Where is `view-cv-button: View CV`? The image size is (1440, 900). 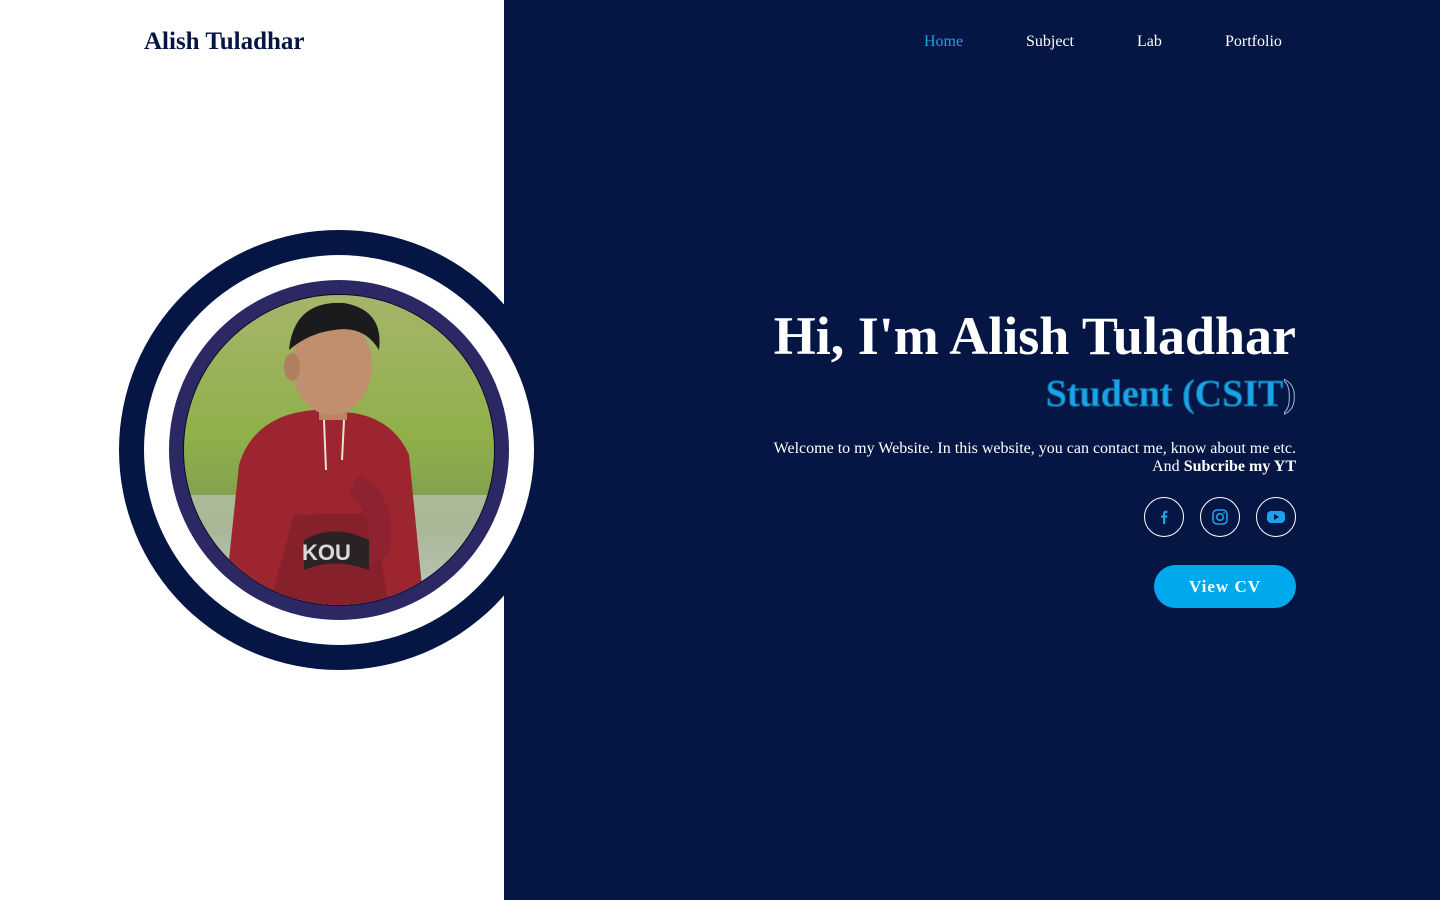
view-cv-button: View CV is located at coordinates (1225, 586).